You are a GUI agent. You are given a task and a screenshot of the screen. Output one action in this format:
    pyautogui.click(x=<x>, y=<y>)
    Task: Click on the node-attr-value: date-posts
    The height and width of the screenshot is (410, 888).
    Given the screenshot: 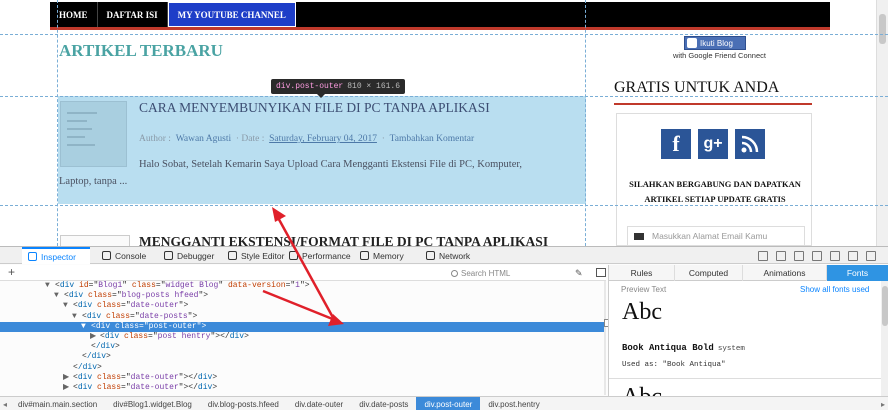 What is the action you would take?
    pyautogui.click(x=164, y=316)
    